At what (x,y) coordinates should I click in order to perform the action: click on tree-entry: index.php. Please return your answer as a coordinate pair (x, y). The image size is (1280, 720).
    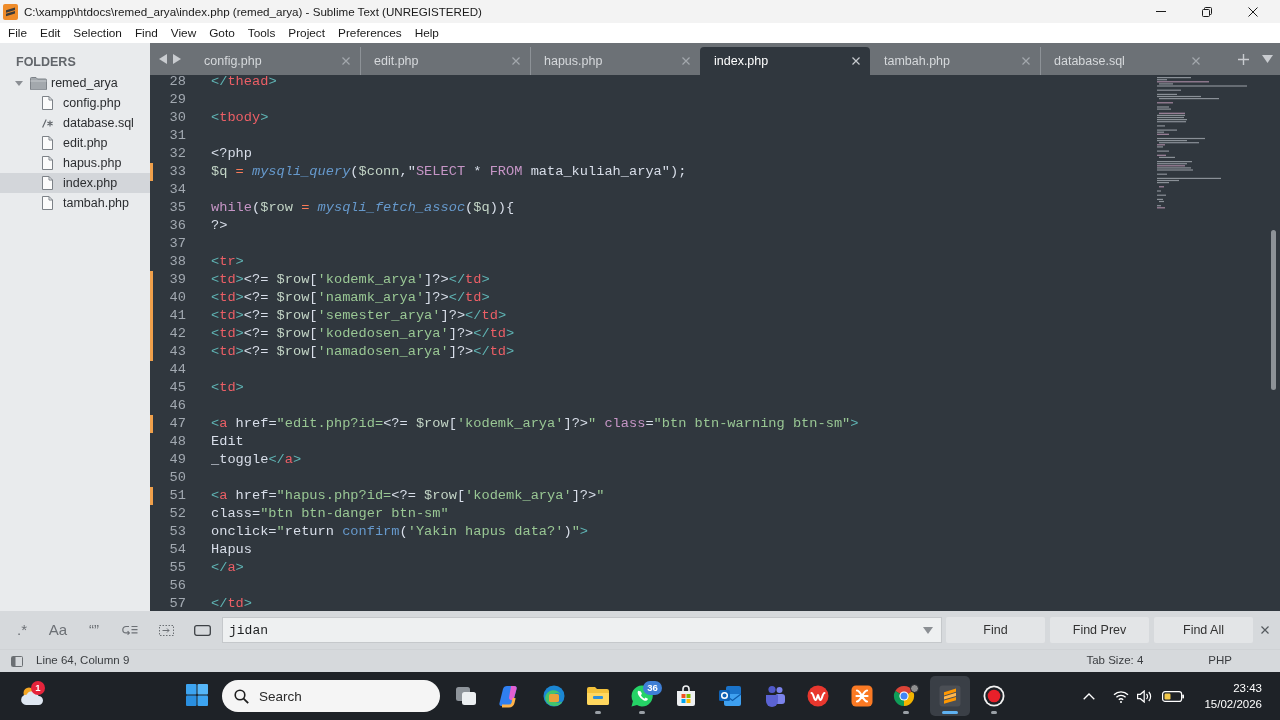
    Looking at the image, I should click on (75, 183).